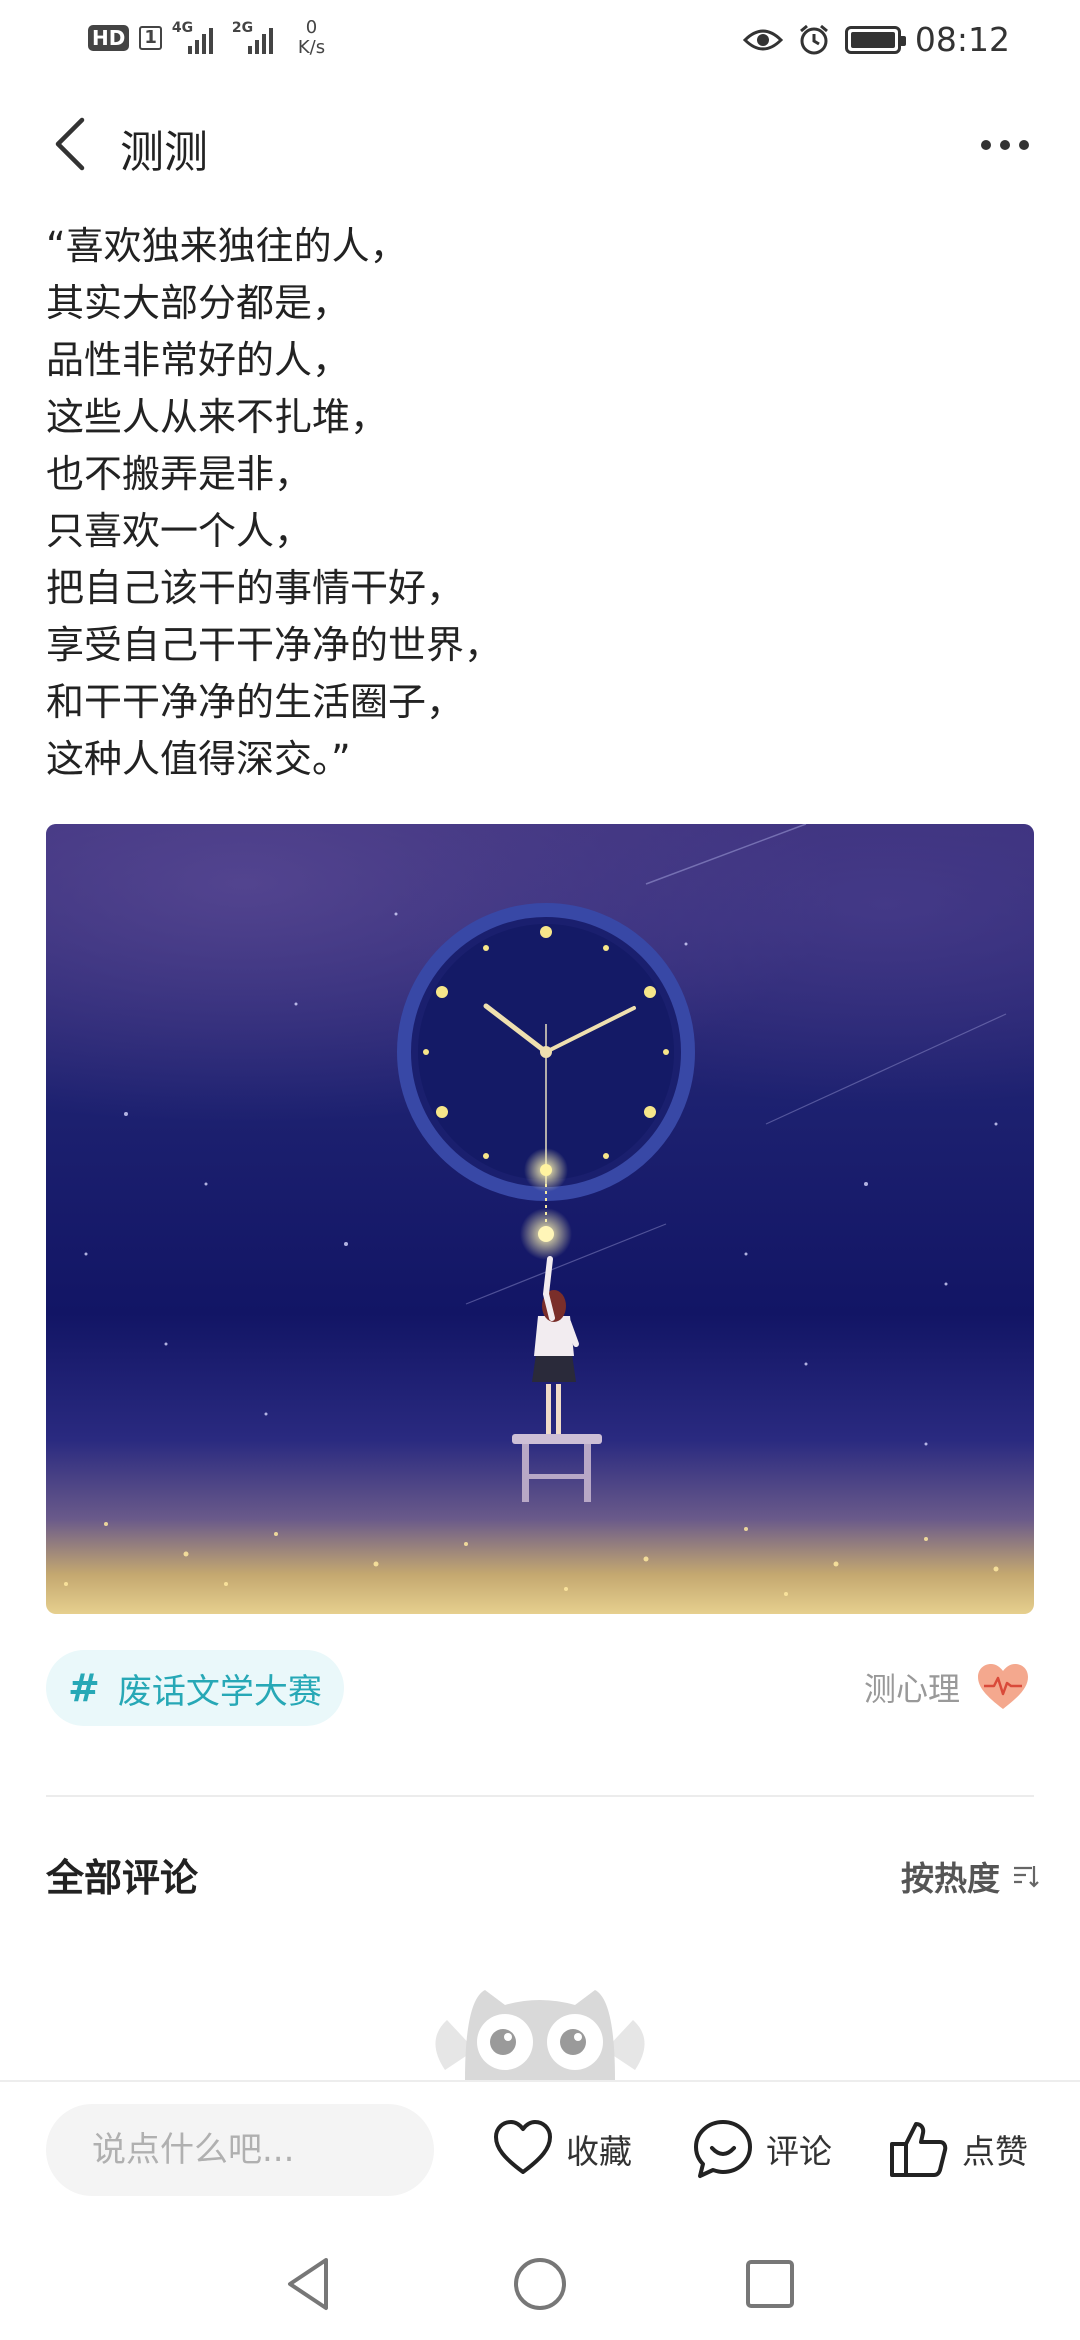 The width and height of the screenshot is (1080, 2340). Describe the element at coordinates (179, 531) in the screenshot. I see `post-line: 只喜欢一个人，` at that location.